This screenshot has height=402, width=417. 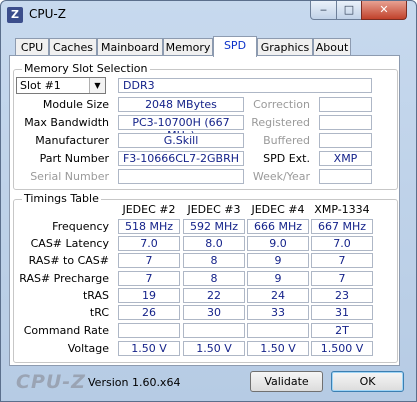 What do you see at coordinates (278, 243) in the screenshot?
I see `timing-value: 9.0` at bounding box center [278, 243].